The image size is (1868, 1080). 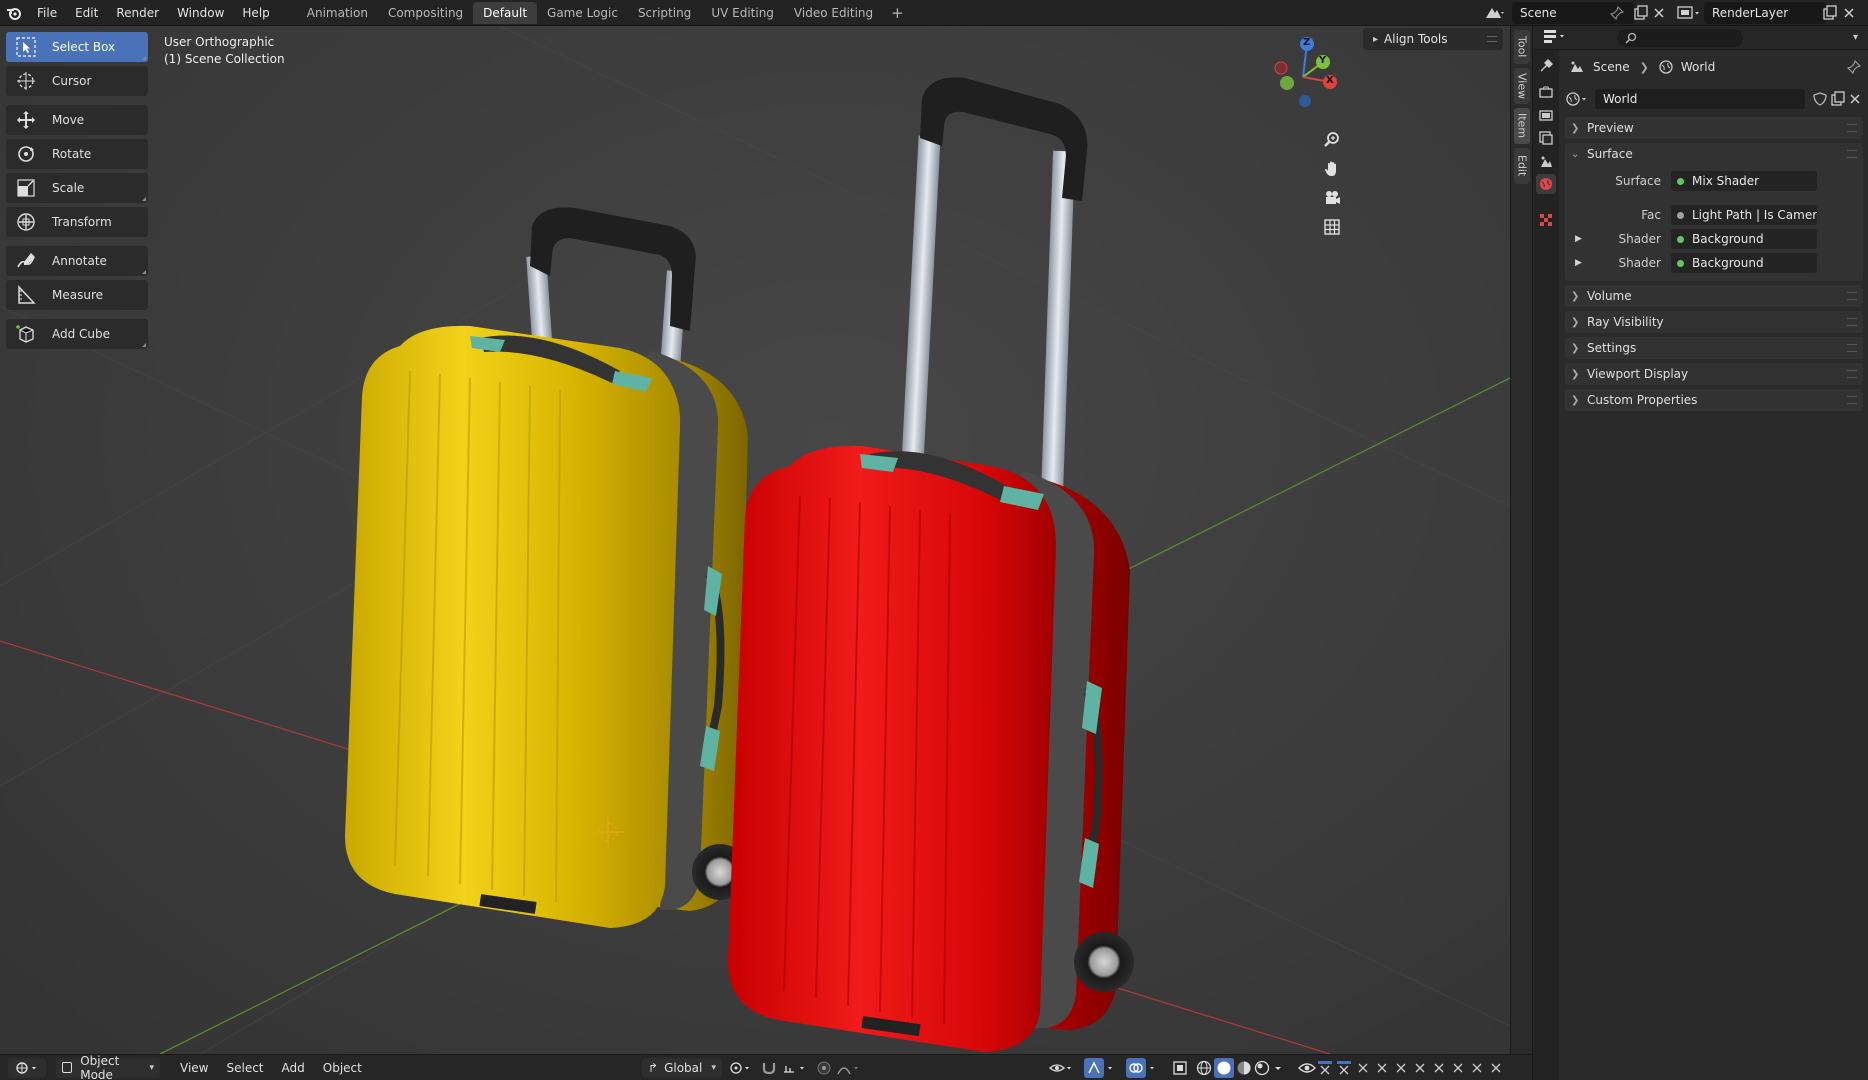 What do you see at coordinates (77, 47) in the screenshot?
I see `tool-select-box: Select Box` at bounding box center [77, 47].